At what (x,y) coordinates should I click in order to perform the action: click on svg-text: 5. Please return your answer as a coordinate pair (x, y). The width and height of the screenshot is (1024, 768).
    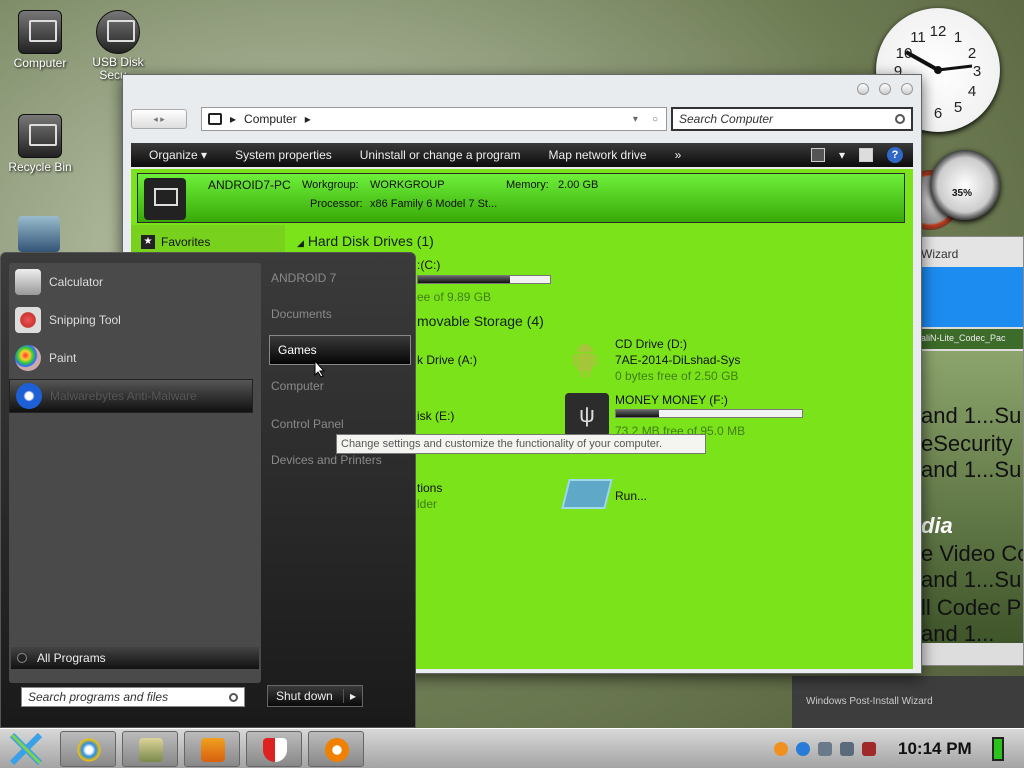
    Looking at the image, I should click on (958, 107).